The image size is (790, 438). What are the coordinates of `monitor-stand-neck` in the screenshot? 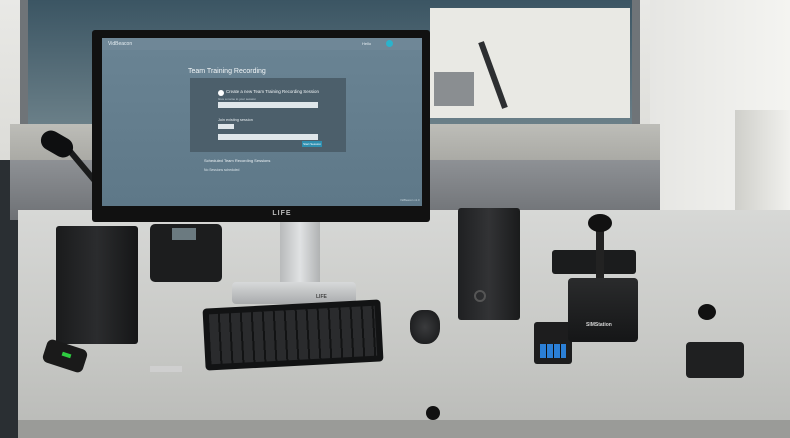 It's located at (300, 253).